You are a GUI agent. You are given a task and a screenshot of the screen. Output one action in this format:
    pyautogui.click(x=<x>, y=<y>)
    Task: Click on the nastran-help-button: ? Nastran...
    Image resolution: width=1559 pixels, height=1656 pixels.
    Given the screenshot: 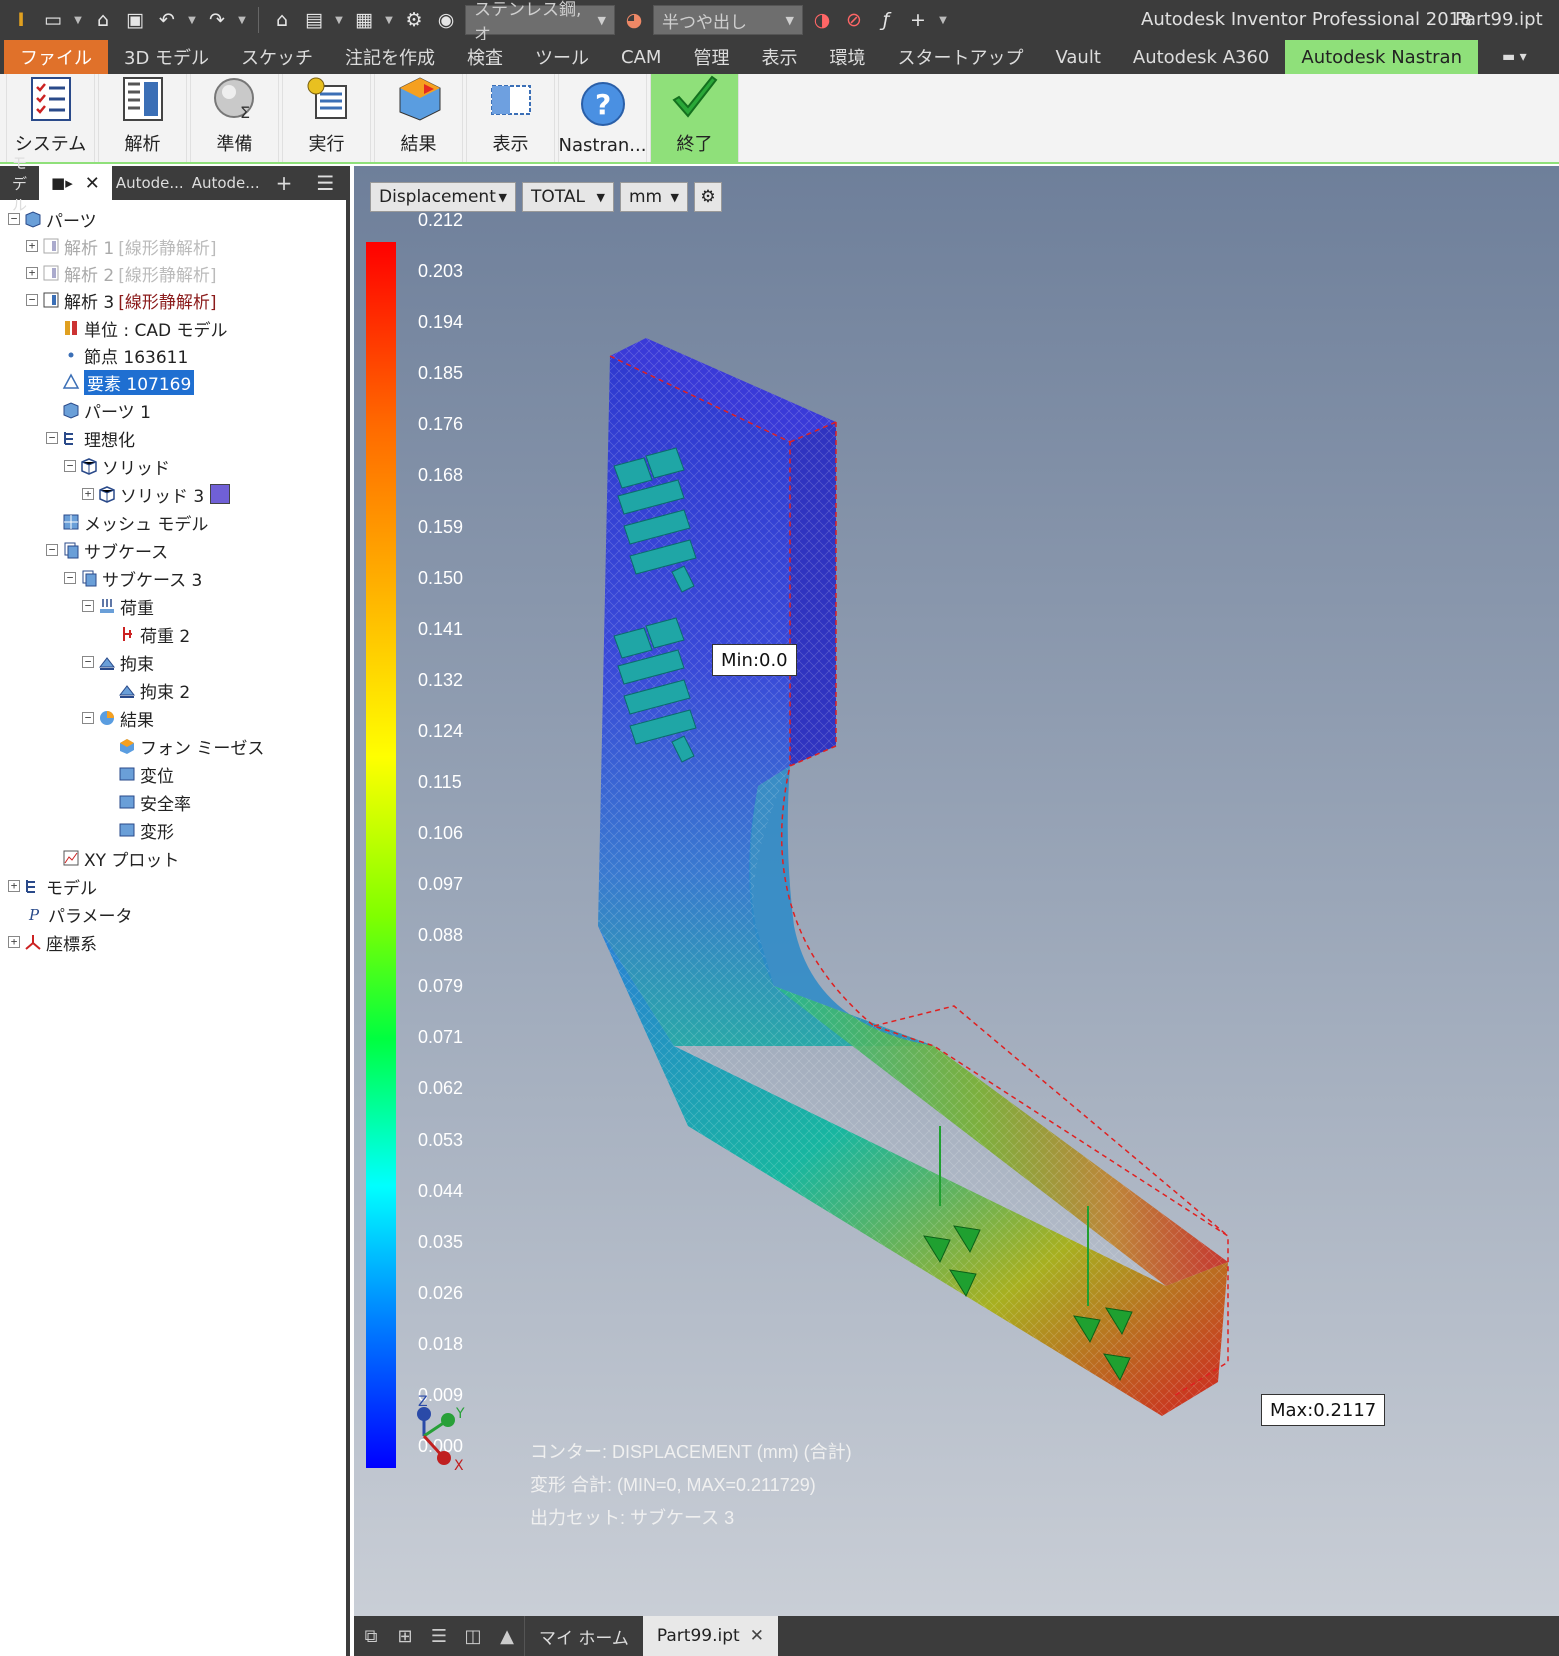 What is the action you would take?
    pyautogui.click(x=602, y=118)
    